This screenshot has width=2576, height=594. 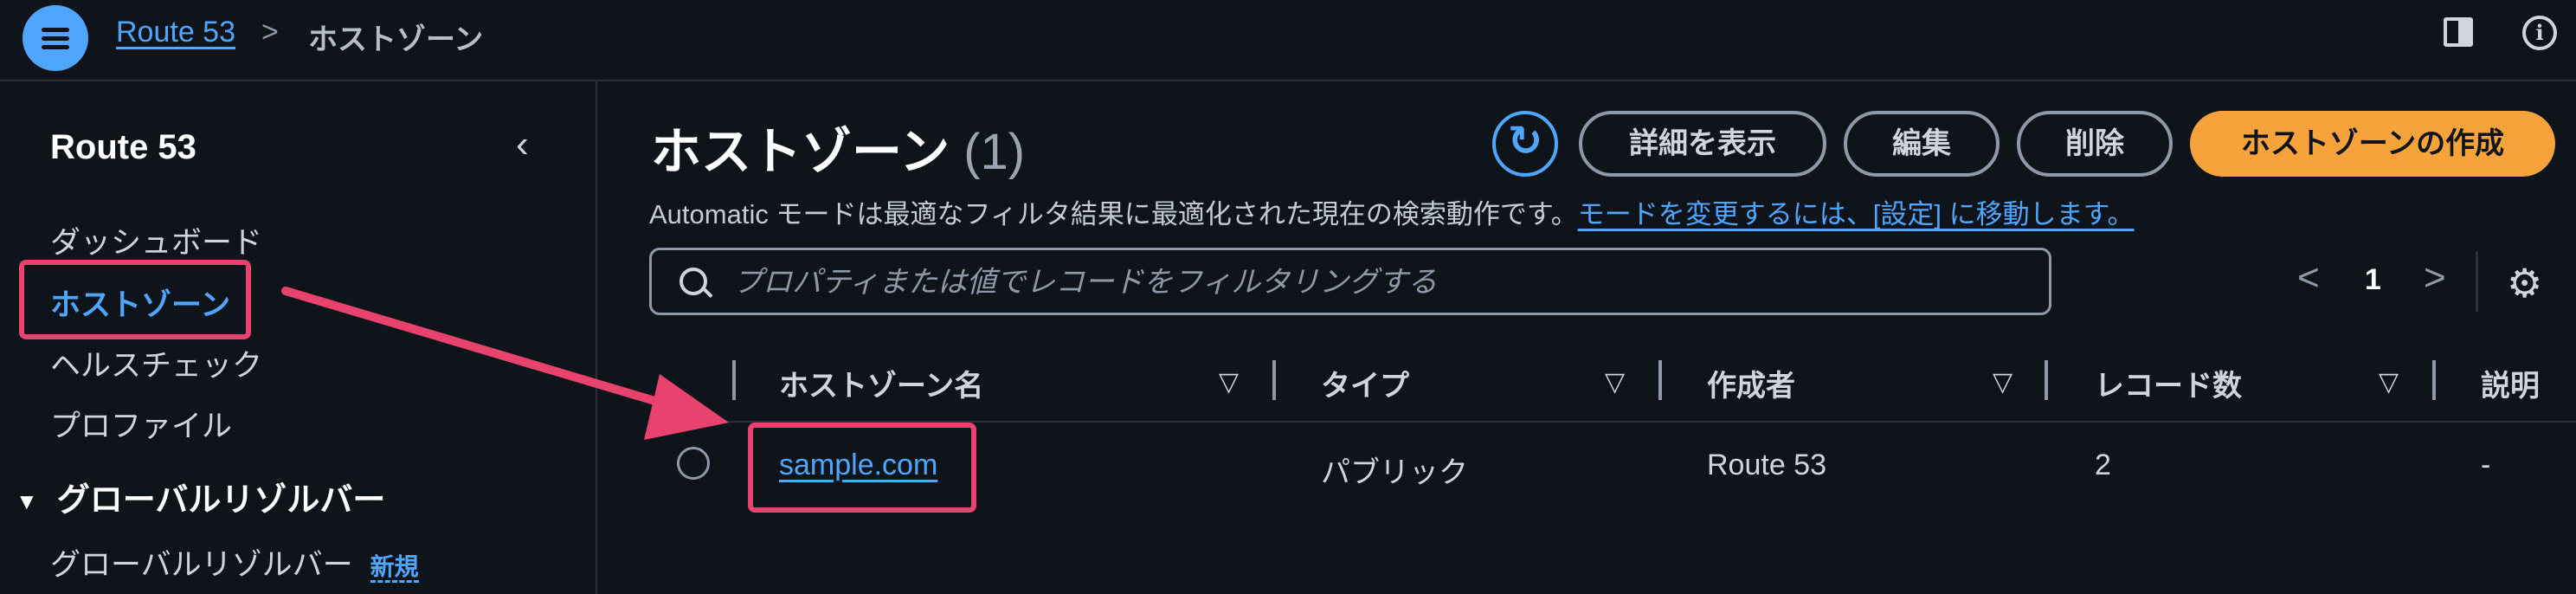 I want to click on annotation-arrow-icon, so click(x=505, y=363).